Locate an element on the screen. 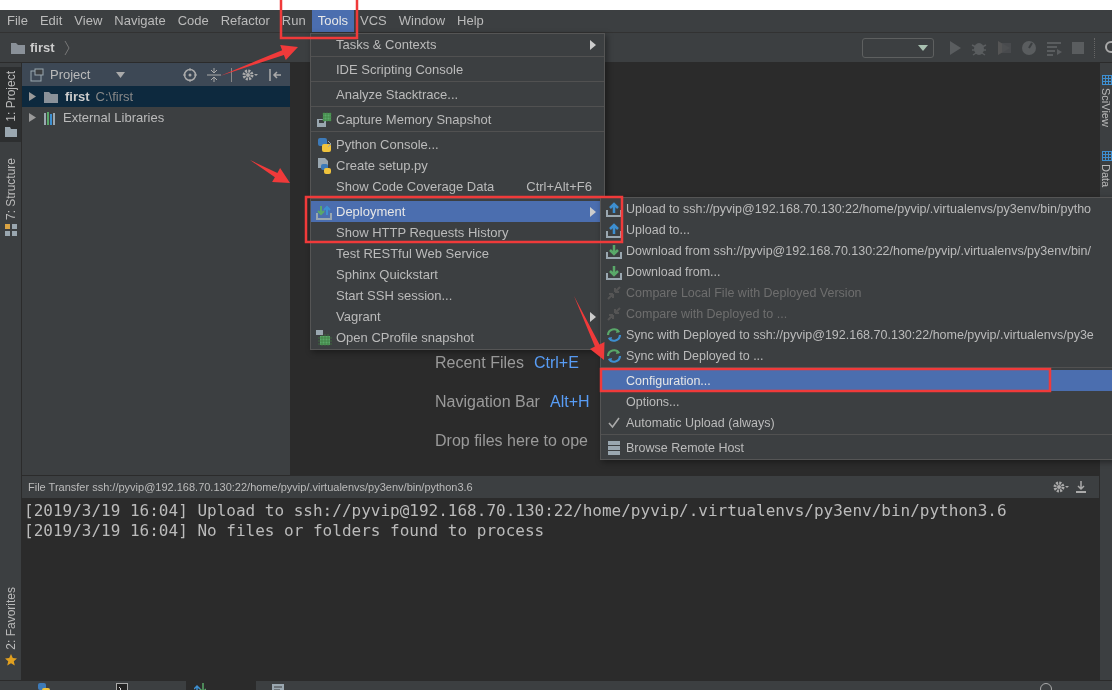 The height and width of the screenshot is (690, 1112). hint-label: Navigation Bar is located at coordinates (487, 402).